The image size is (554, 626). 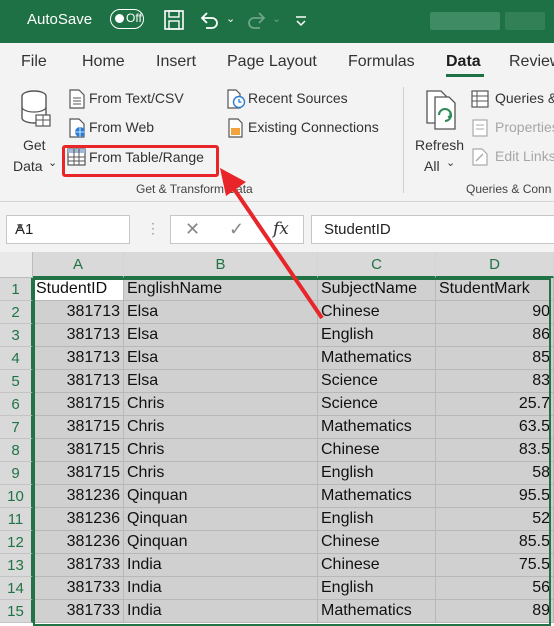 What do you see at coordinates (78, 611) in the screenshot?
I see `cell-A15: 381733` at bounding box center [78, 611].